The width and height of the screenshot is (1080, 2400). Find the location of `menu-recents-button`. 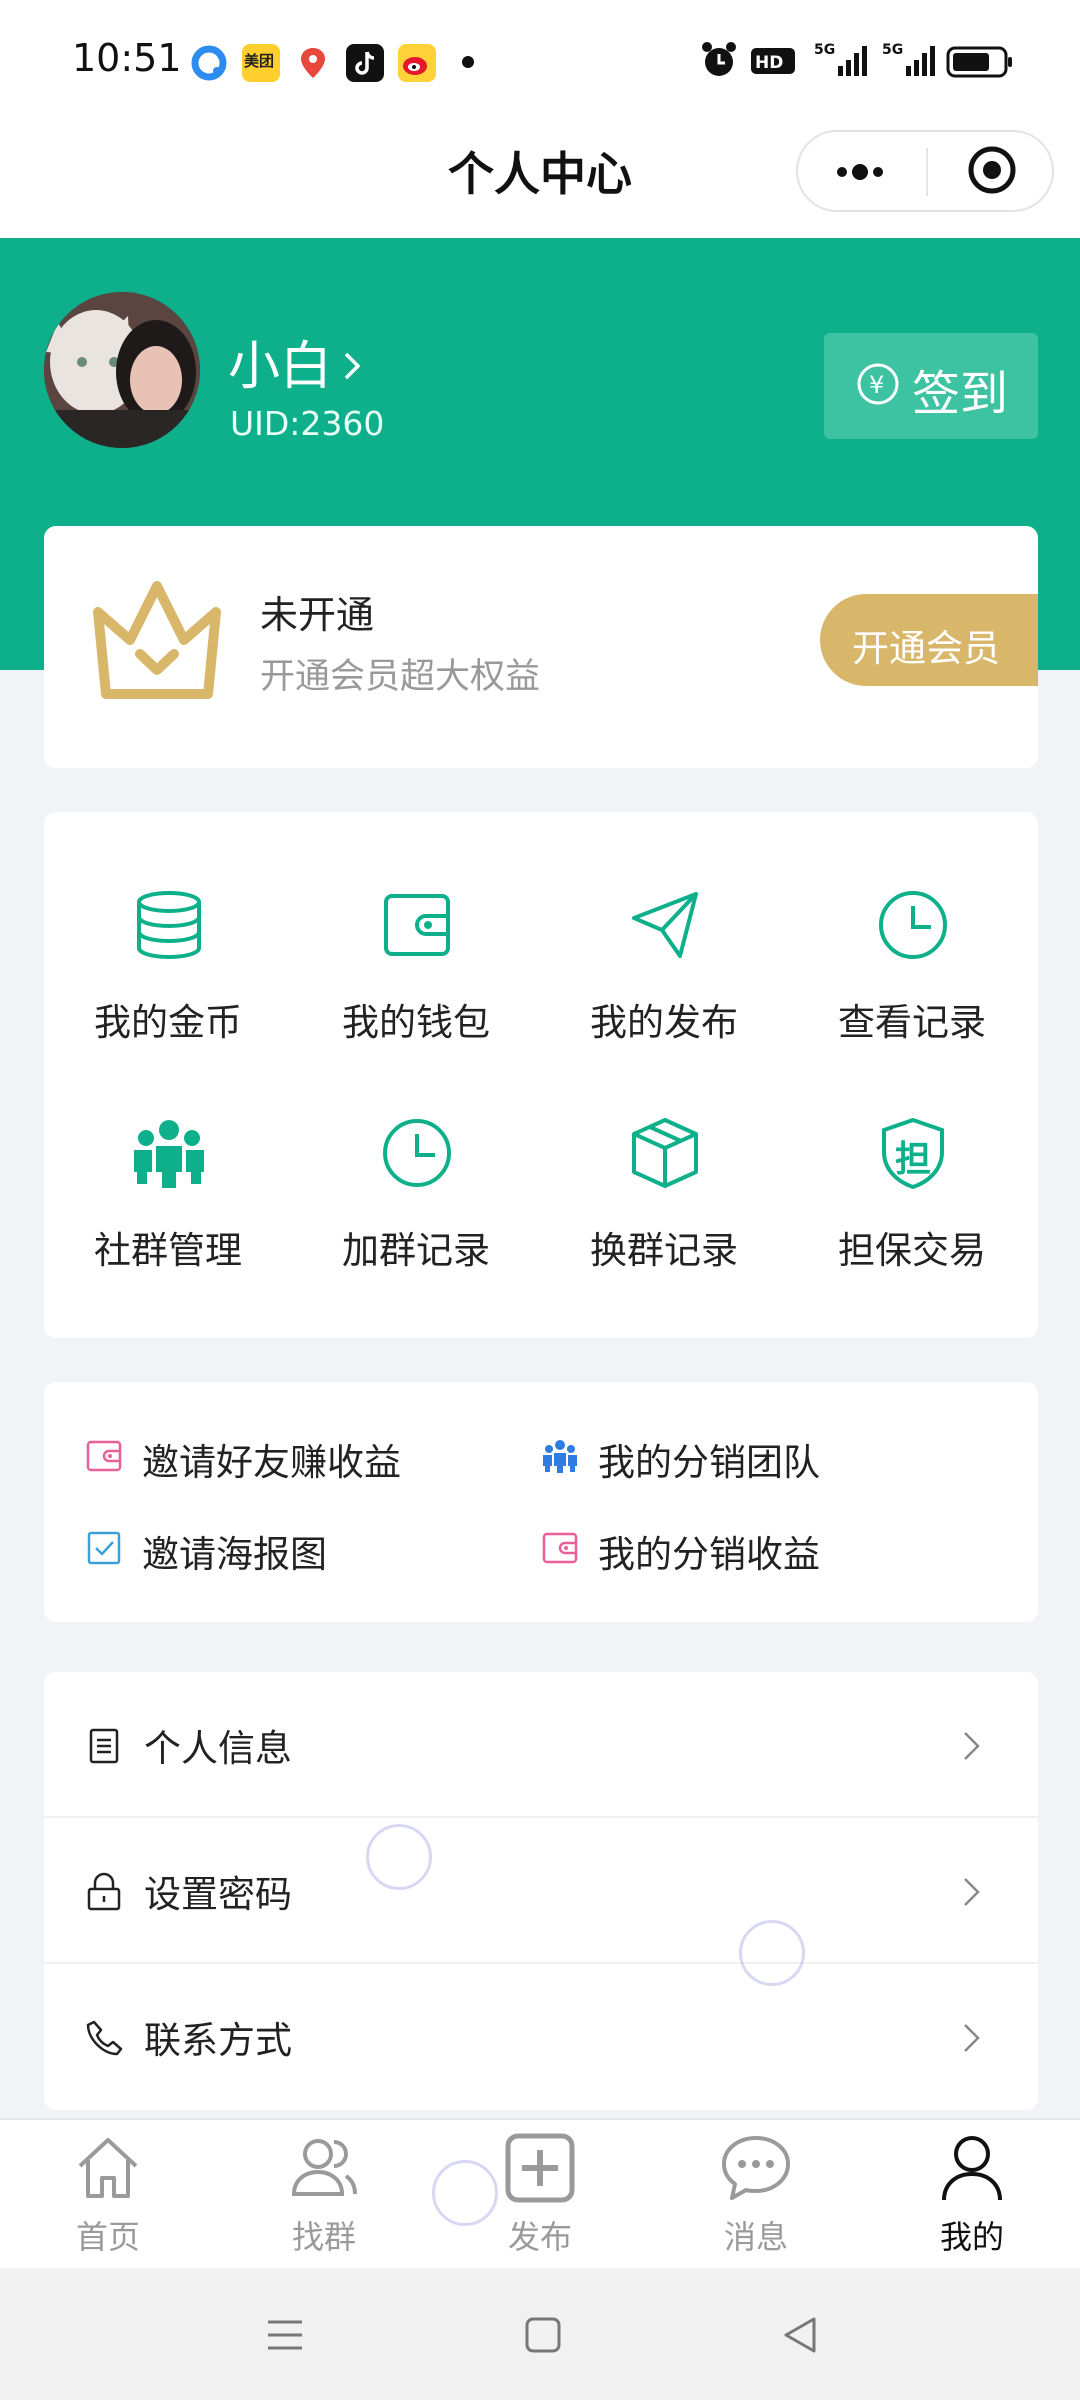

menu-recents-button is located at coordinates (285, 2337).